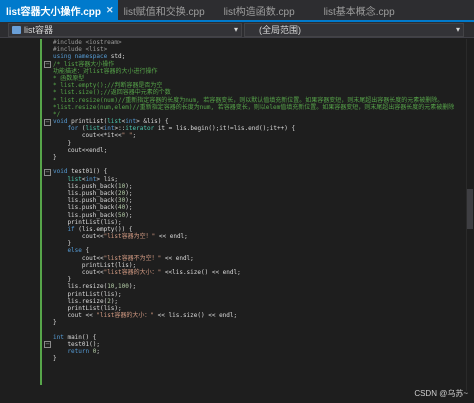 The image size is (474, 403). I want to click on tab-list-basics: list基本概念.cpp, so click(368, 10).